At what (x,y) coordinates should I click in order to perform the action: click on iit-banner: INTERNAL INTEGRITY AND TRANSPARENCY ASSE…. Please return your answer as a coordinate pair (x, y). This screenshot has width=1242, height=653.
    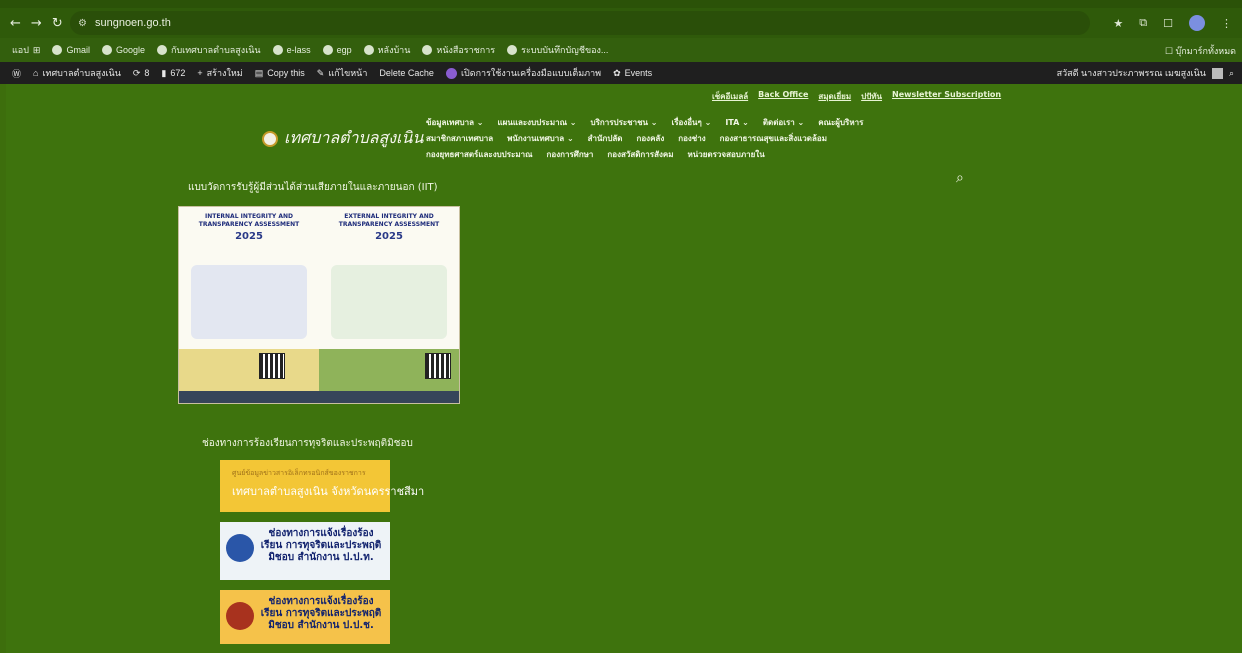
    Looking at the image, I should click on (319, 305).